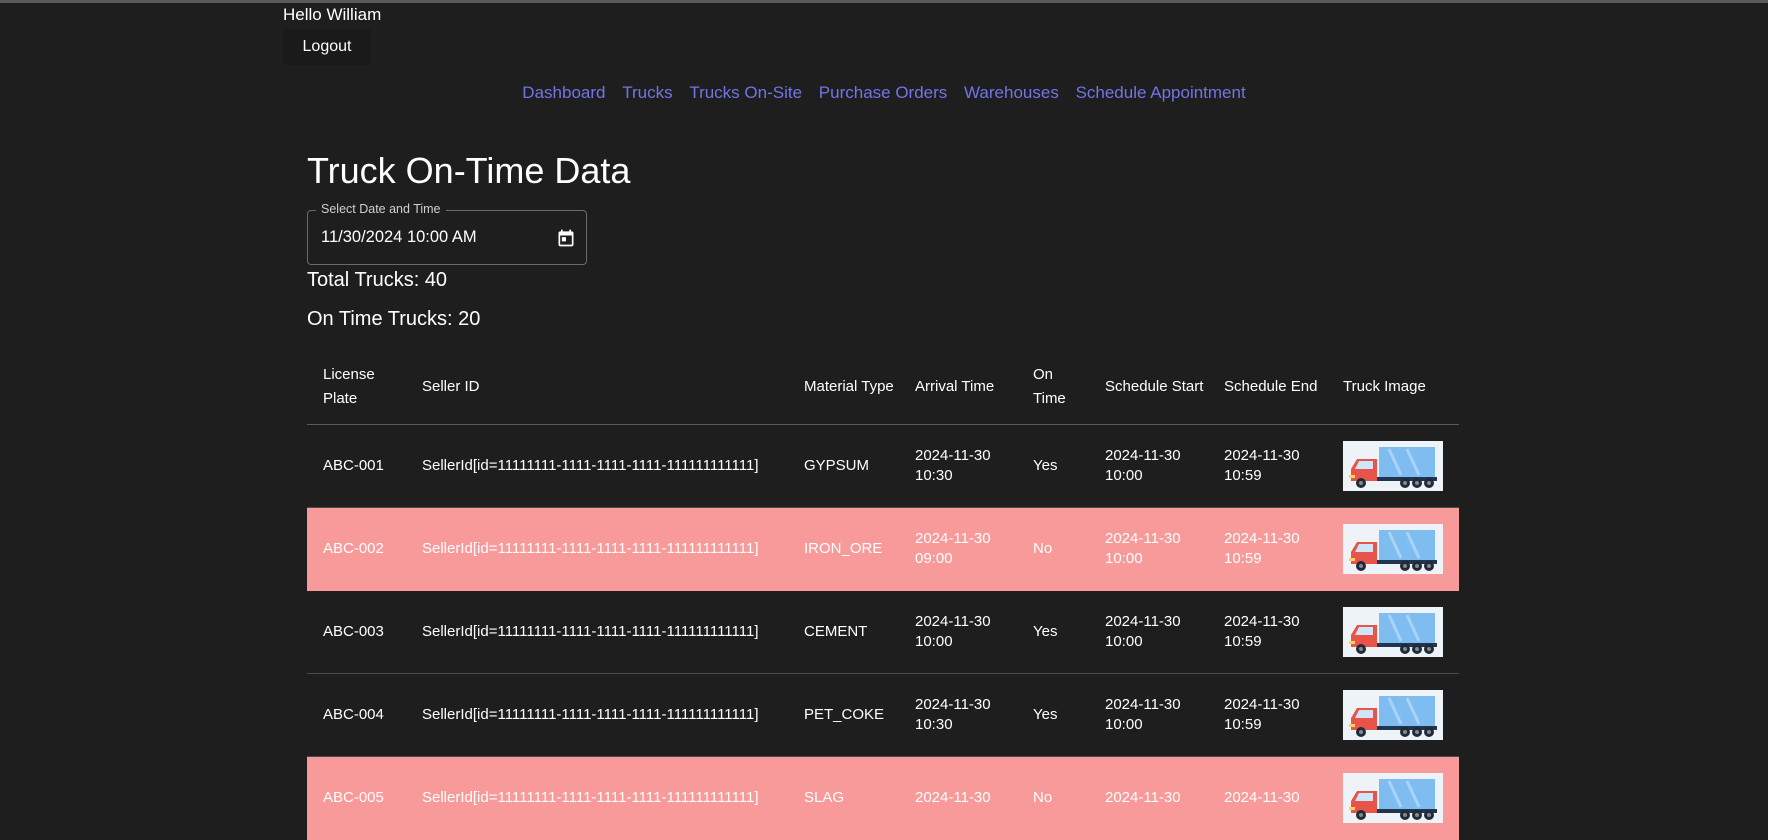 Image resolution: width=1768 pixels, height=840 pixels. I want to click on on-time-trucks-count: On Time Trucks: 20, so click(394, 319).